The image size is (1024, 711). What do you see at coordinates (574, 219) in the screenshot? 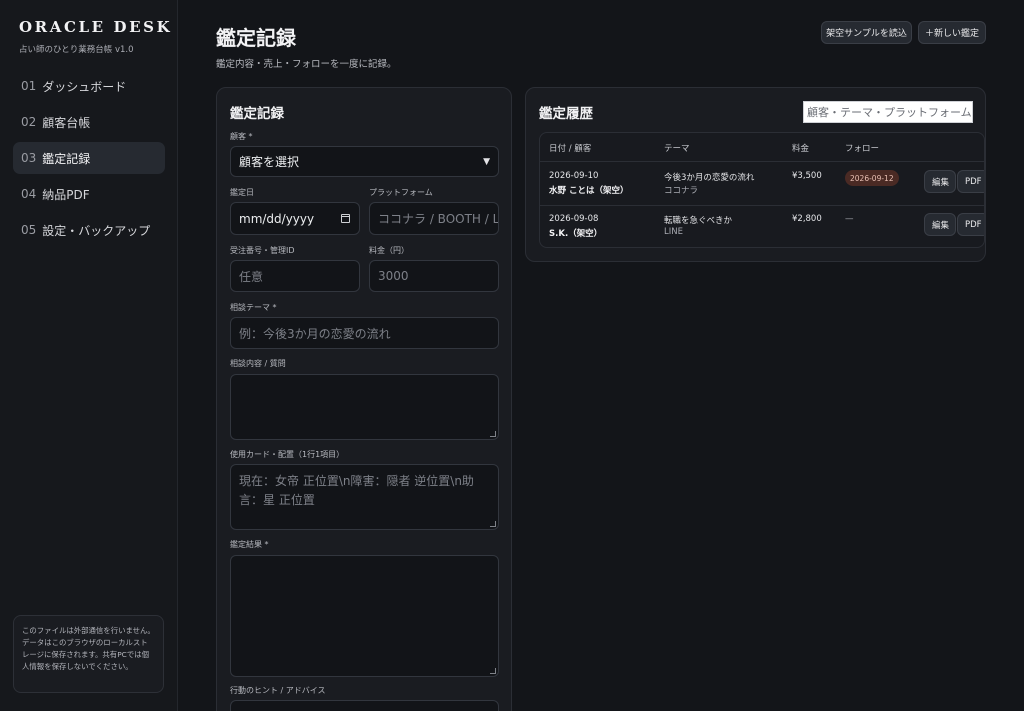
I see `row-date: 2026-09-08` at bounding box center [574, 219].